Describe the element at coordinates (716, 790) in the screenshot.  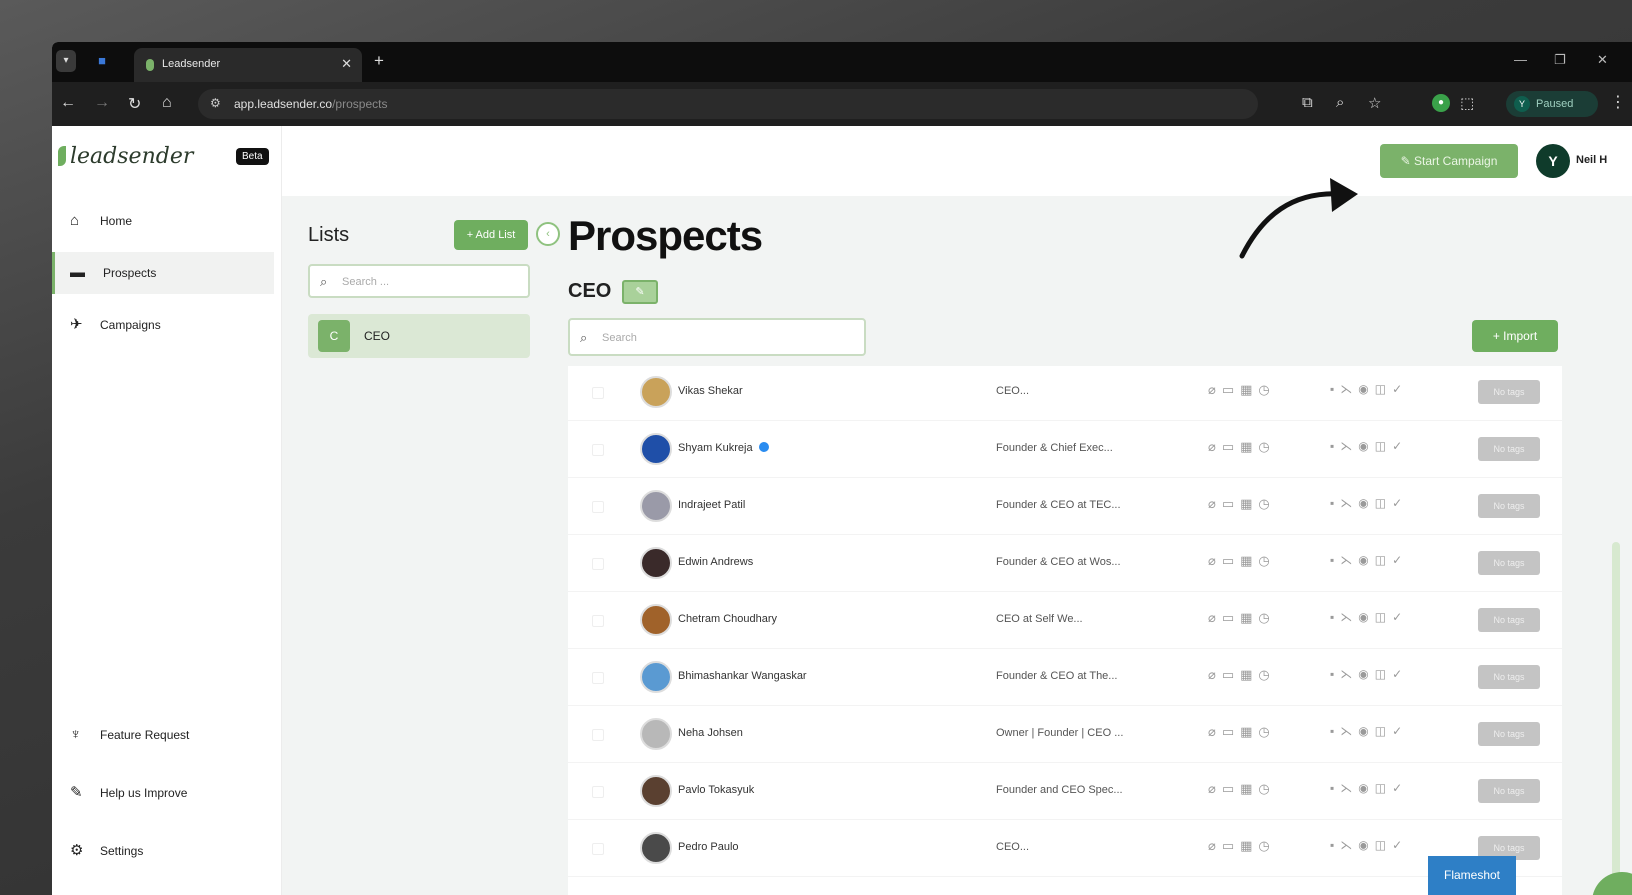
I see `prospect-name: Pavlo Tokasyuk` at that location.